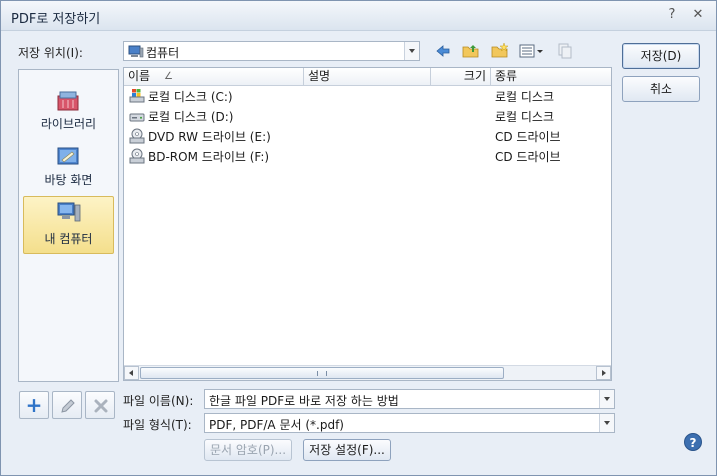 Image resolution: width=717 pixels, height=476 pixels. Describe the element at coordinates (409, 399) in the screenshot. I see `filename-input: 한글 파일 PDF로 바로 저장 하는 방법` at that location.